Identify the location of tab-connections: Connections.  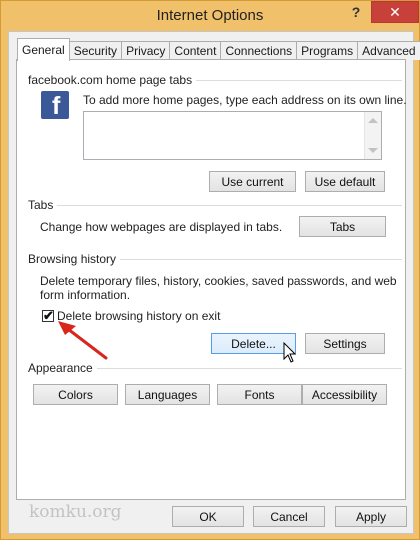
(259, 50).